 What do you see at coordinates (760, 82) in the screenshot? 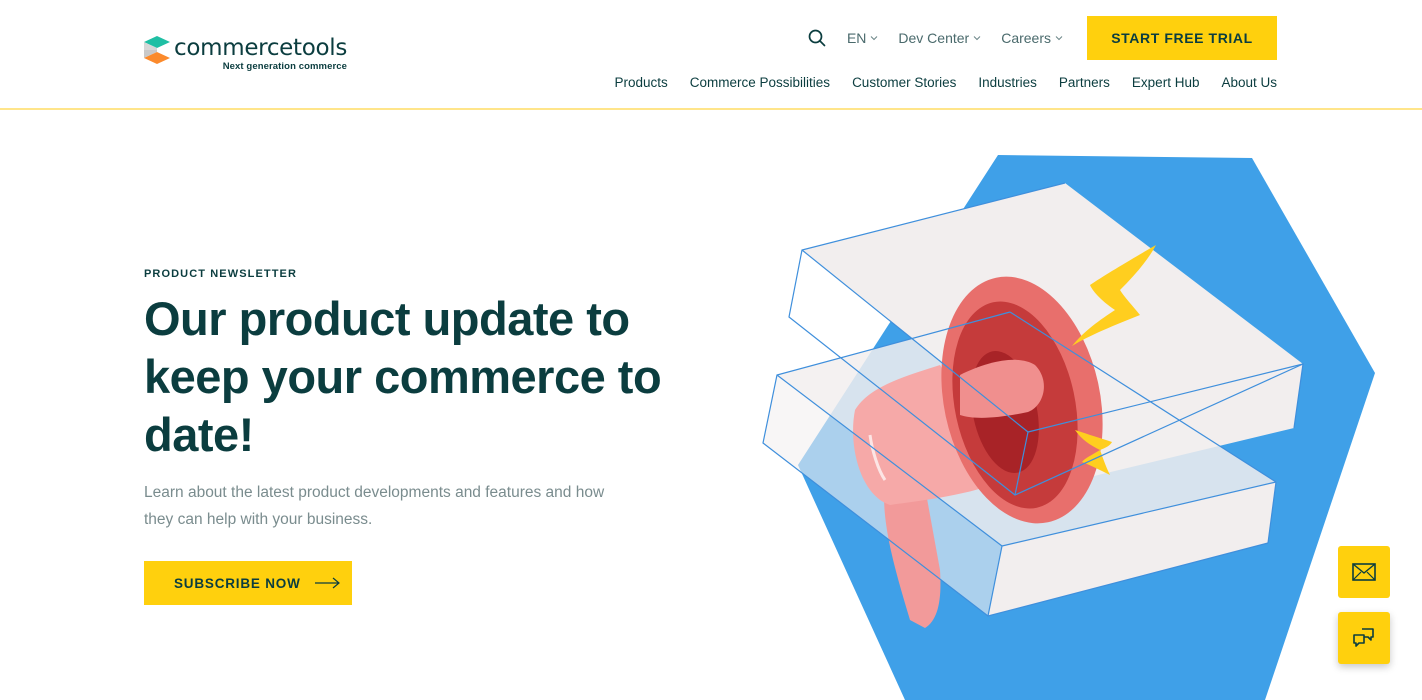
I see `nav-item-commerce-possibilities: Commerce Possibilities` at bounding box center [760, 82].